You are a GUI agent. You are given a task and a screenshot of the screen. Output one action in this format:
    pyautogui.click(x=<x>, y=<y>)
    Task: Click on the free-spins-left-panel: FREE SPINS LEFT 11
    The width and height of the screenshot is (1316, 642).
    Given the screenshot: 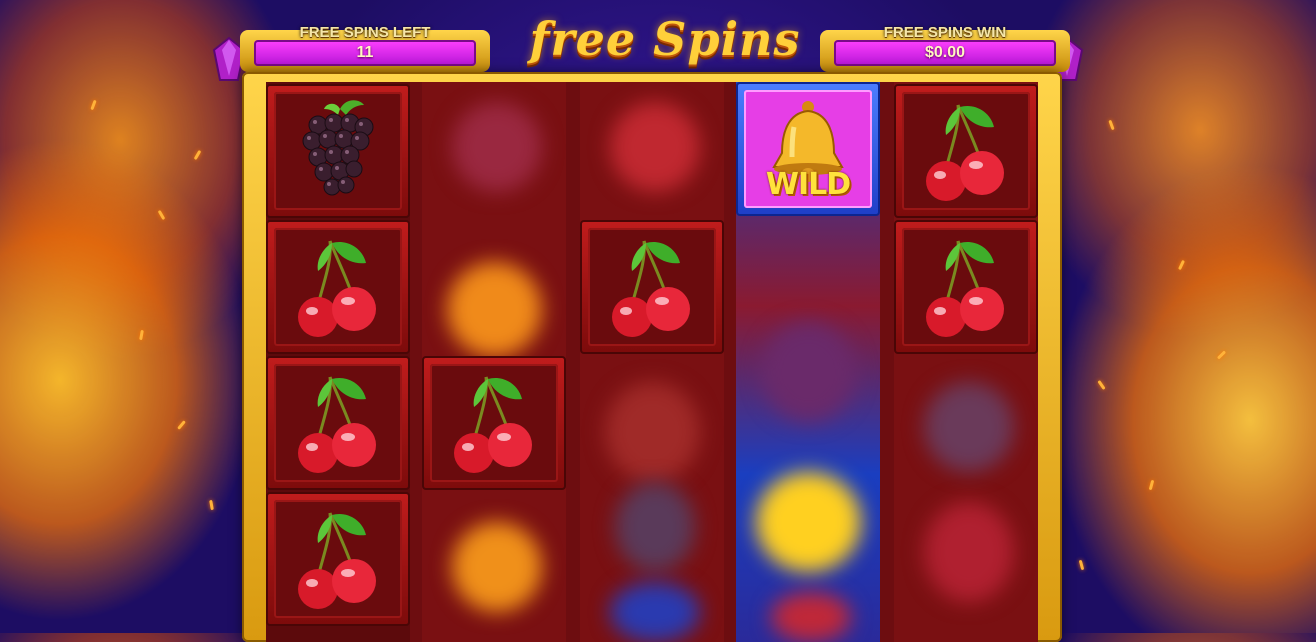 What is the action you would take?
    pyautogui.click(x=365, y=48)
    